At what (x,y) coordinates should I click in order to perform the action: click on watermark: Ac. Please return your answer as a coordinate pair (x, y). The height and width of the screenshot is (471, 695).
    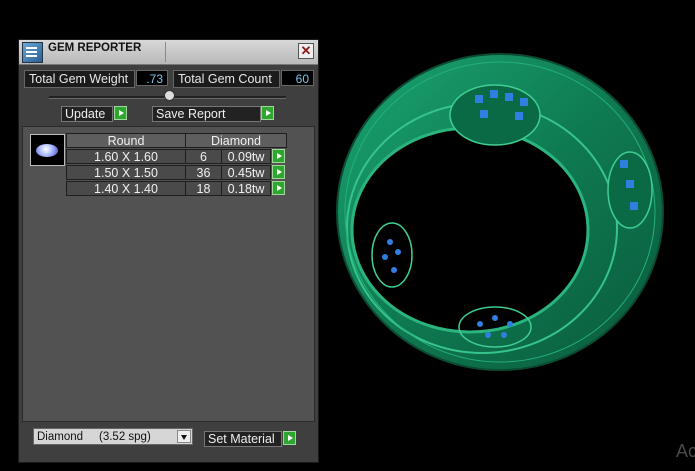
    Looking at the image, I should click on (685, 451).